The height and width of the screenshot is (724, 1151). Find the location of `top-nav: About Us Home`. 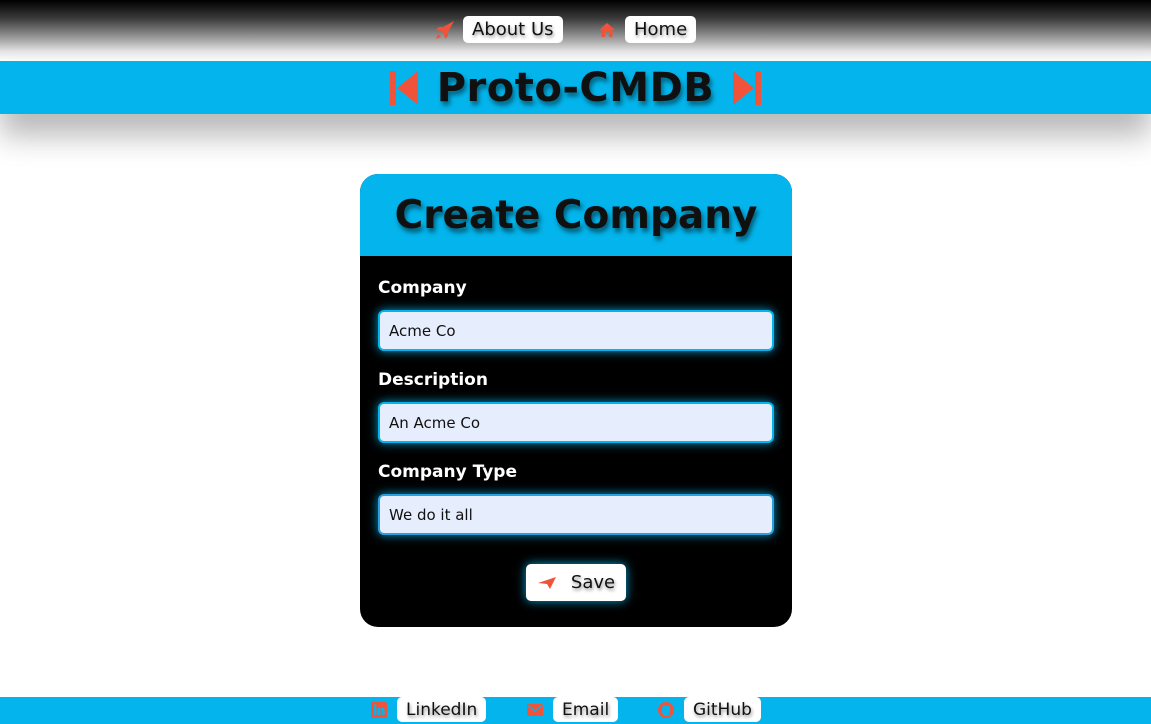

top-nav: About Us Home is located at coordinates (575, 30).